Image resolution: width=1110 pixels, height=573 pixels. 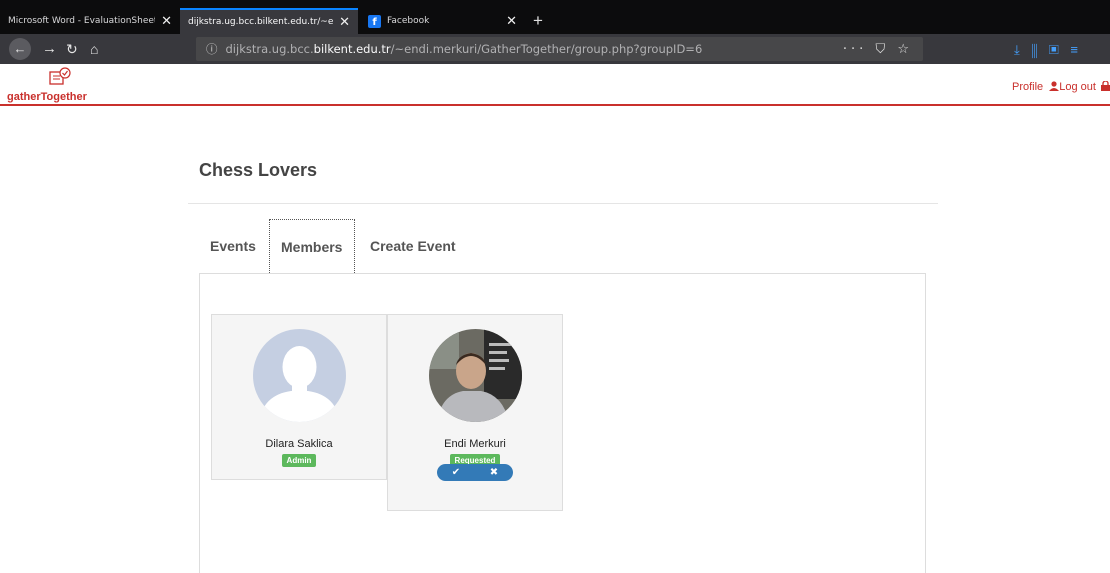 I want to click on default-avatar-icon, so click(x=299, y=375).